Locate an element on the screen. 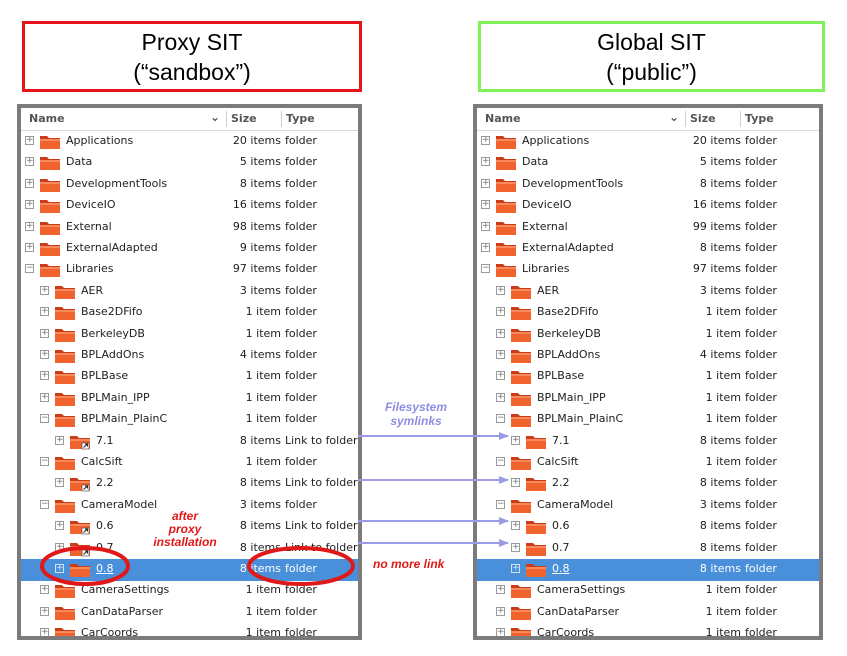  note-line: symlinks is located at coordinates (416, 421).